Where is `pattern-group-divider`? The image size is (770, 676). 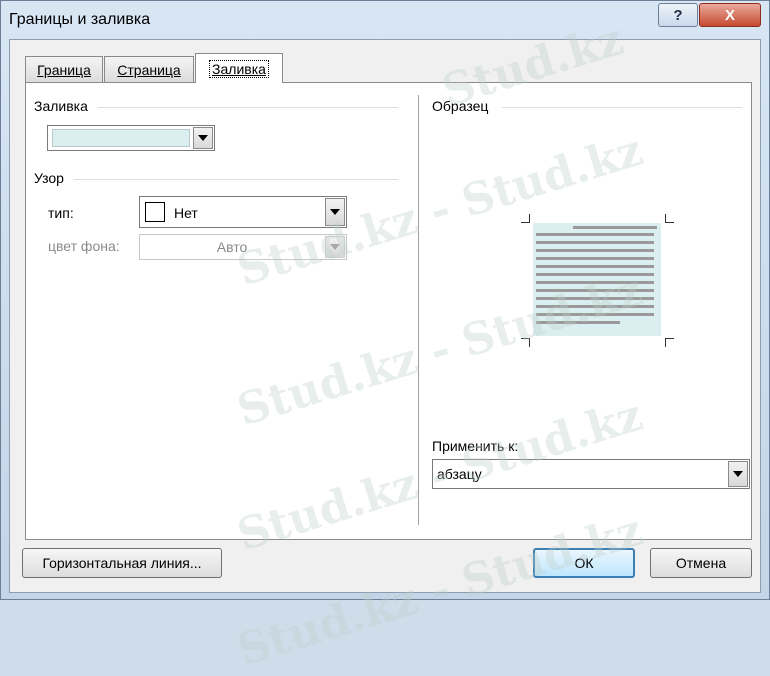
pattern-group-divider is located at coordinates (236, 179).